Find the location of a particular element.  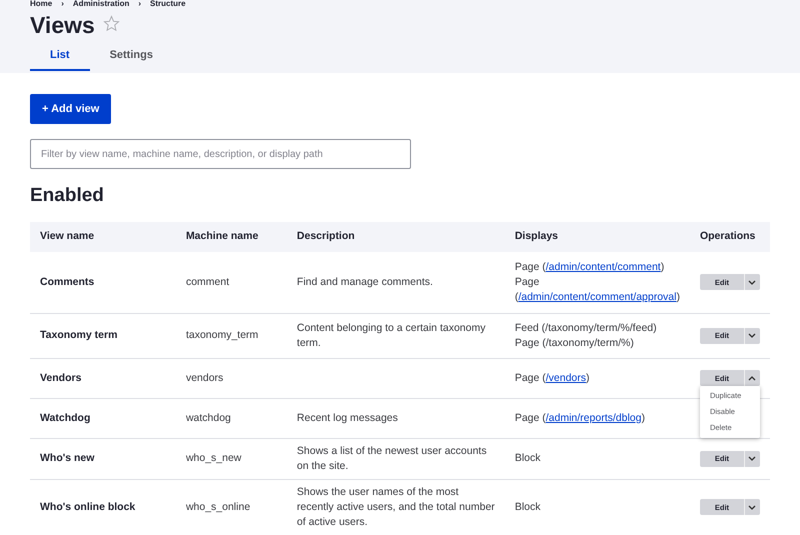

machine-name: taxonomy_term is located at coordinates (222, 335).